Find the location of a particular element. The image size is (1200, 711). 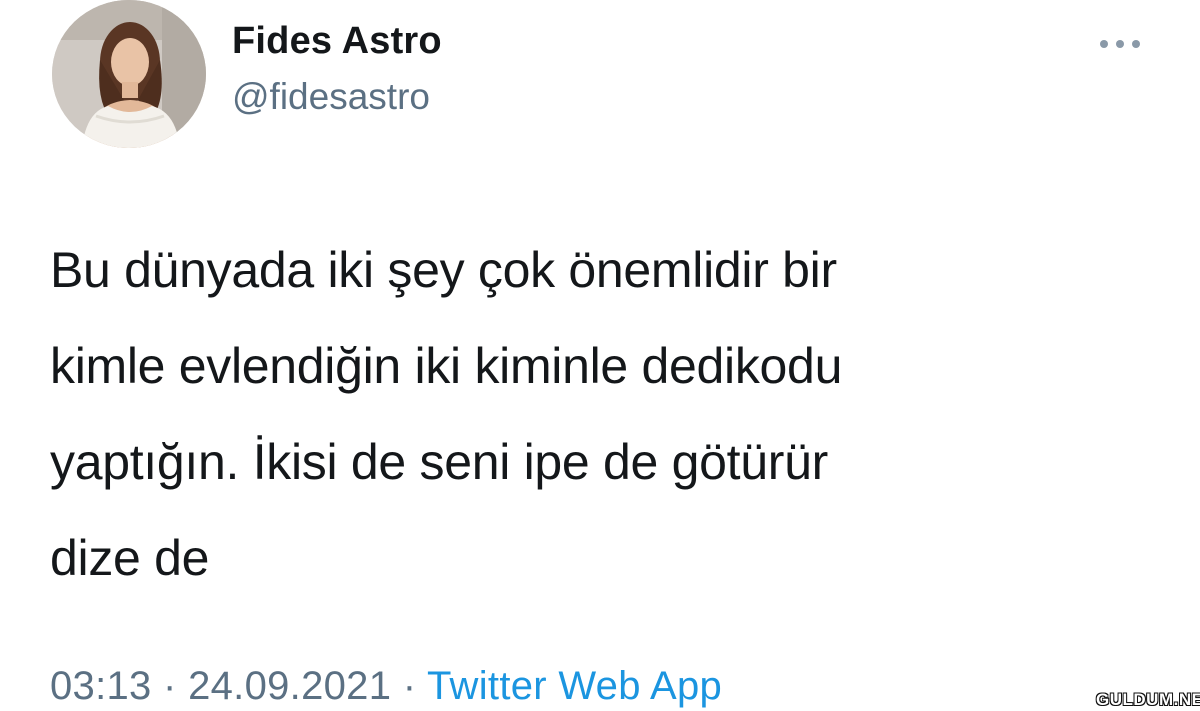

tweet-line: yaptığın. İkisi de seni ipe de götürür is located at coordinates (439, 462).